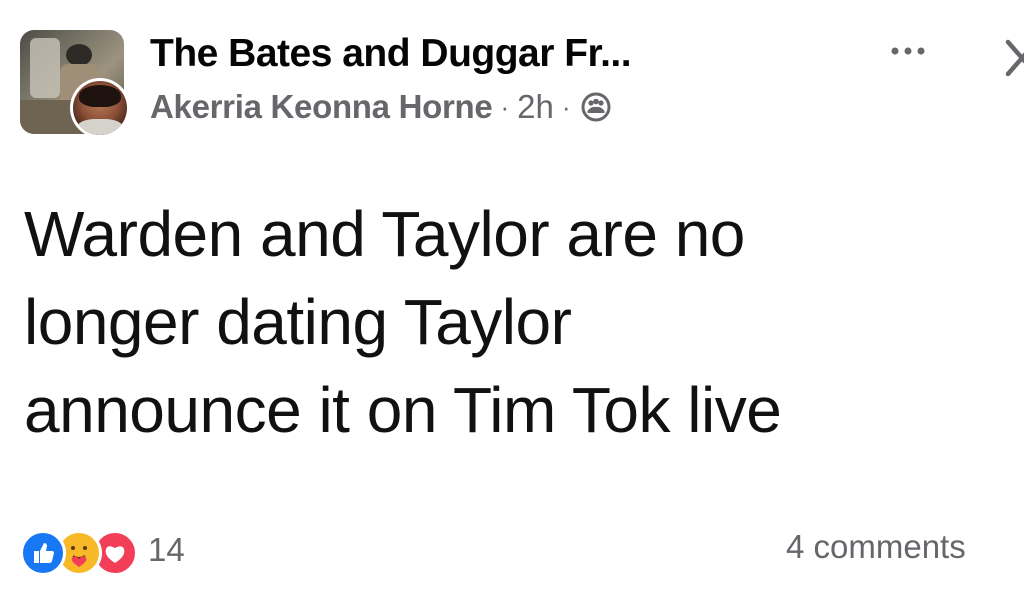 This screenshot has width=1024, height=597. What do you see at coordinates (100, 108) in the screenshot?
I see `author-avatar` at bounding box center [100, 108].